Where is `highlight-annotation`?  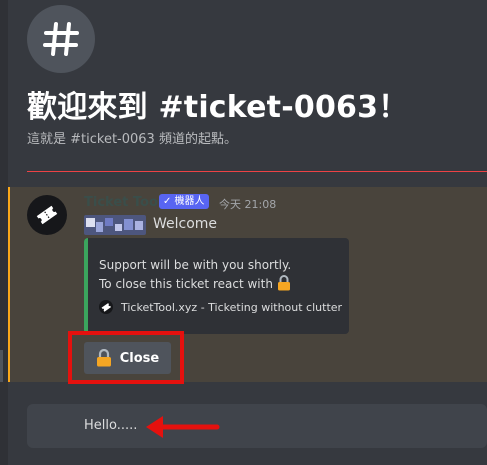
highlight-annotation is located at coordinates (126, 357).